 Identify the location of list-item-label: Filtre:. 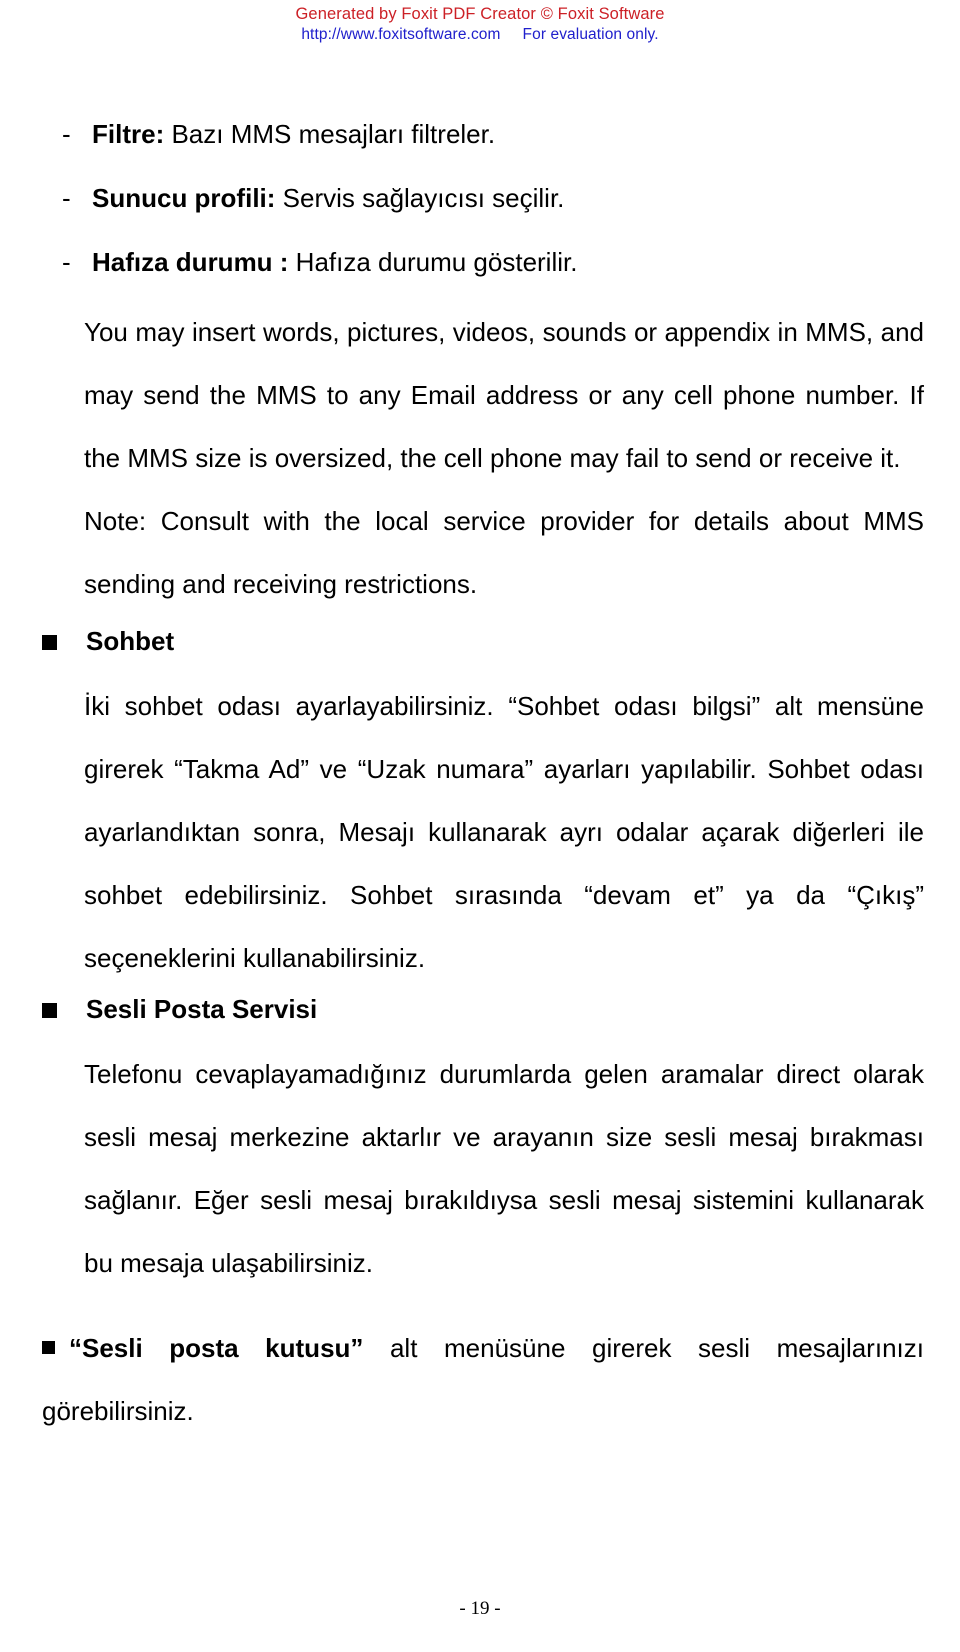
(128, 134).